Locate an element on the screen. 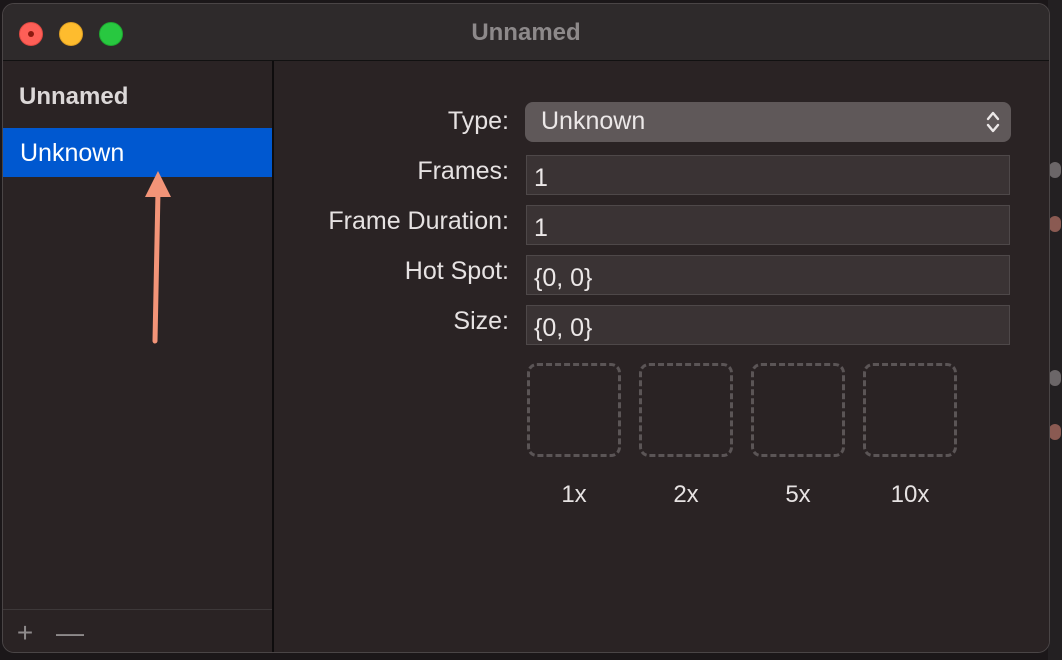 The image size is (1062, 660). window-title: Unnamed is located at coordinates (526, 32).